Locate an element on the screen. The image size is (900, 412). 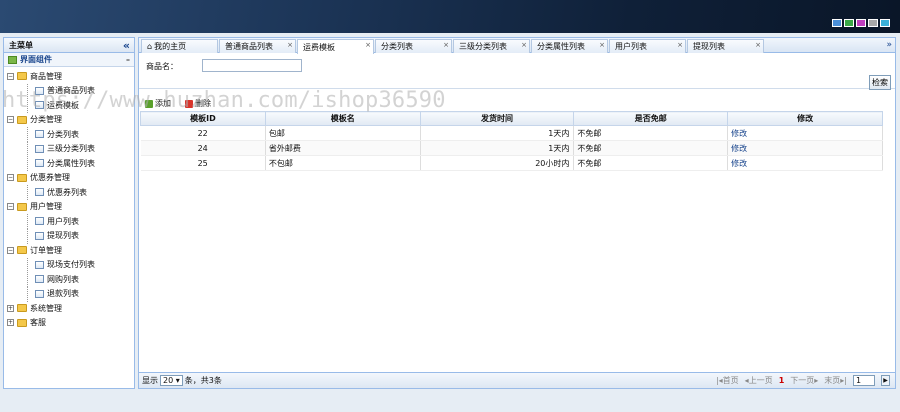
sidebar-item: 现场支付列表 is located at coordinates (69, 265).